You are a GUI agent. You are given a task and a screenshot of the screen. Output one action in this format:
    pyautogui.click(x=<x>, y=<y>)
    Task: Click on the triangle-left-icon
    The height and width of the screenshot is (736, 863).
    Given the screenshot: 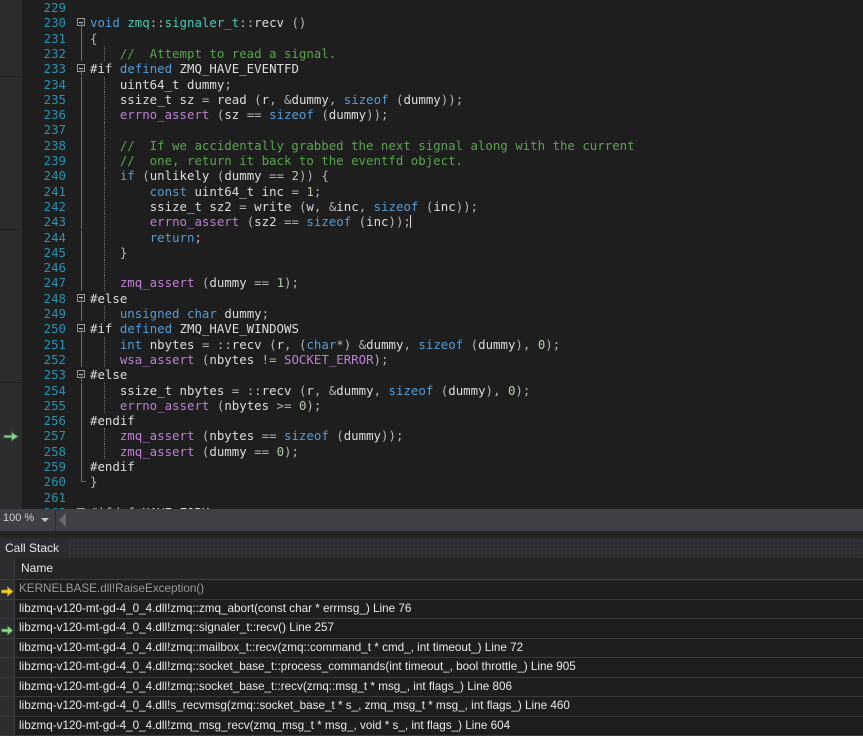 What is the action you would take?
    pyautogui.click(x=62, y=520)
    